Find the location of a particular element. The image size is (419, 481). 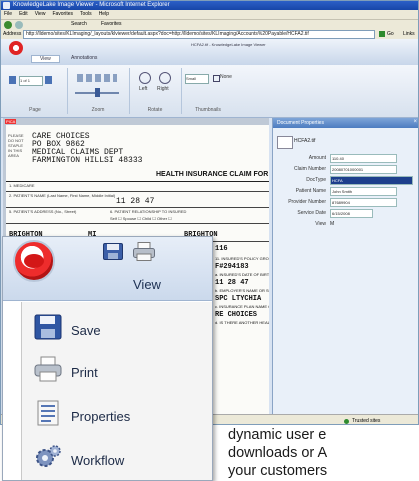

properties-doc-name: HCFA2.tif is located at coordinates (305, 141).